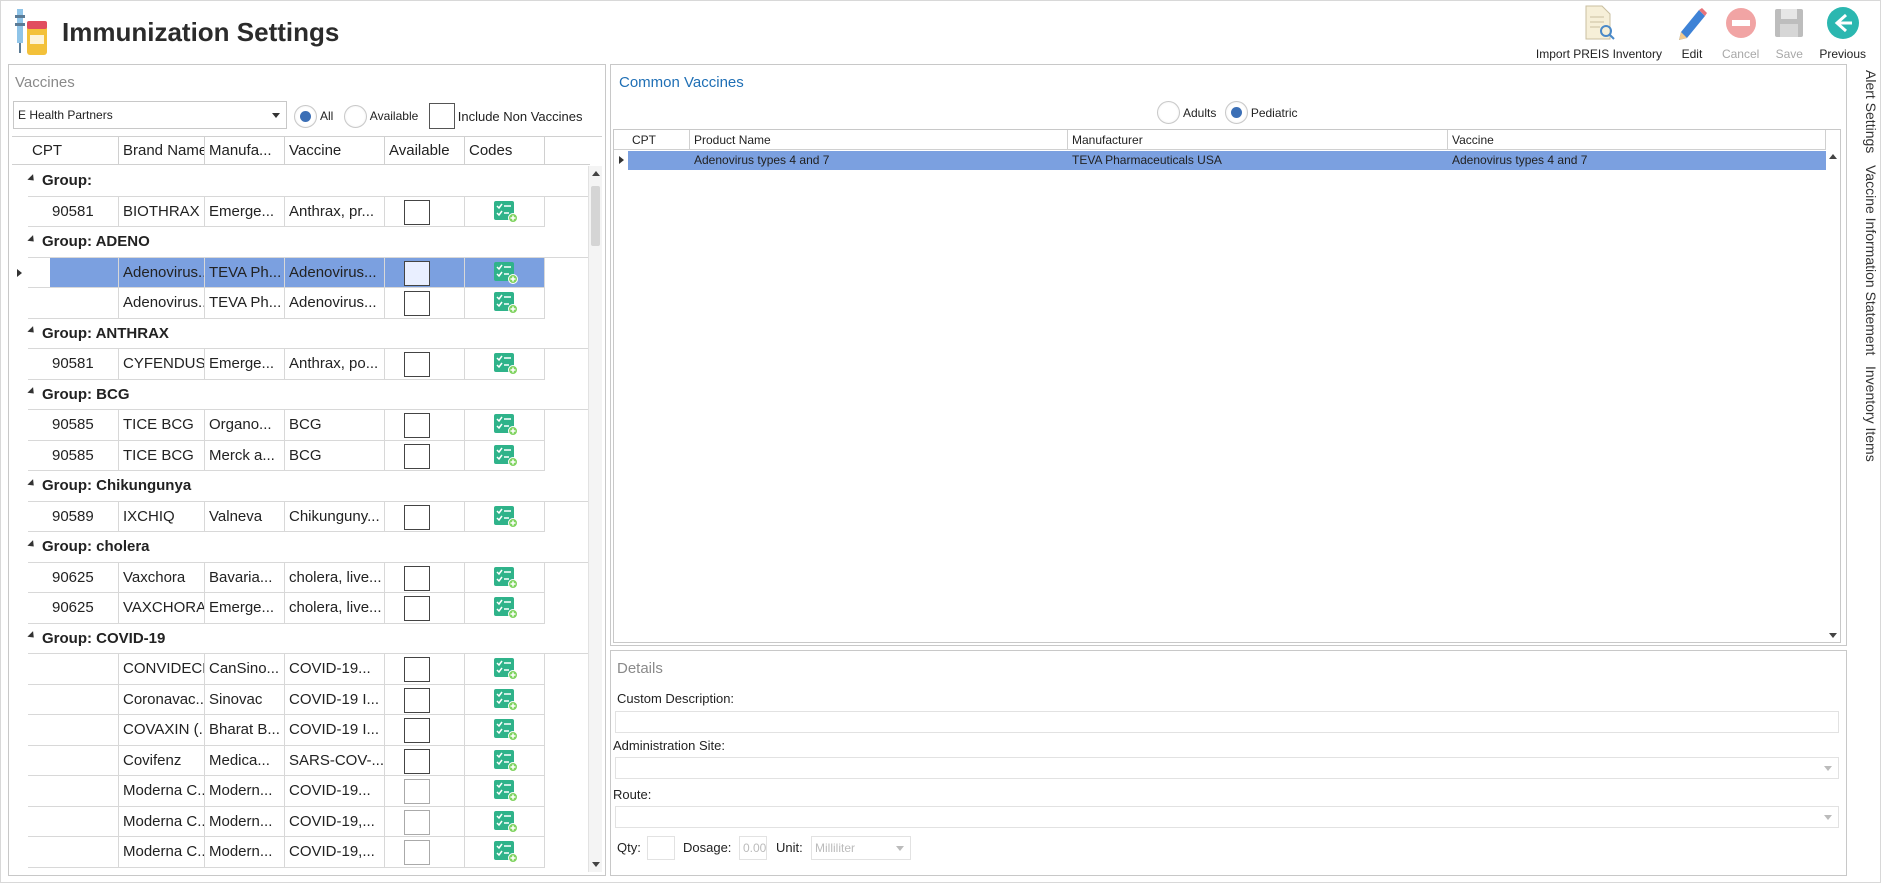  I want to click on column-header-brand-name: Brand Name, so click(162, 151).